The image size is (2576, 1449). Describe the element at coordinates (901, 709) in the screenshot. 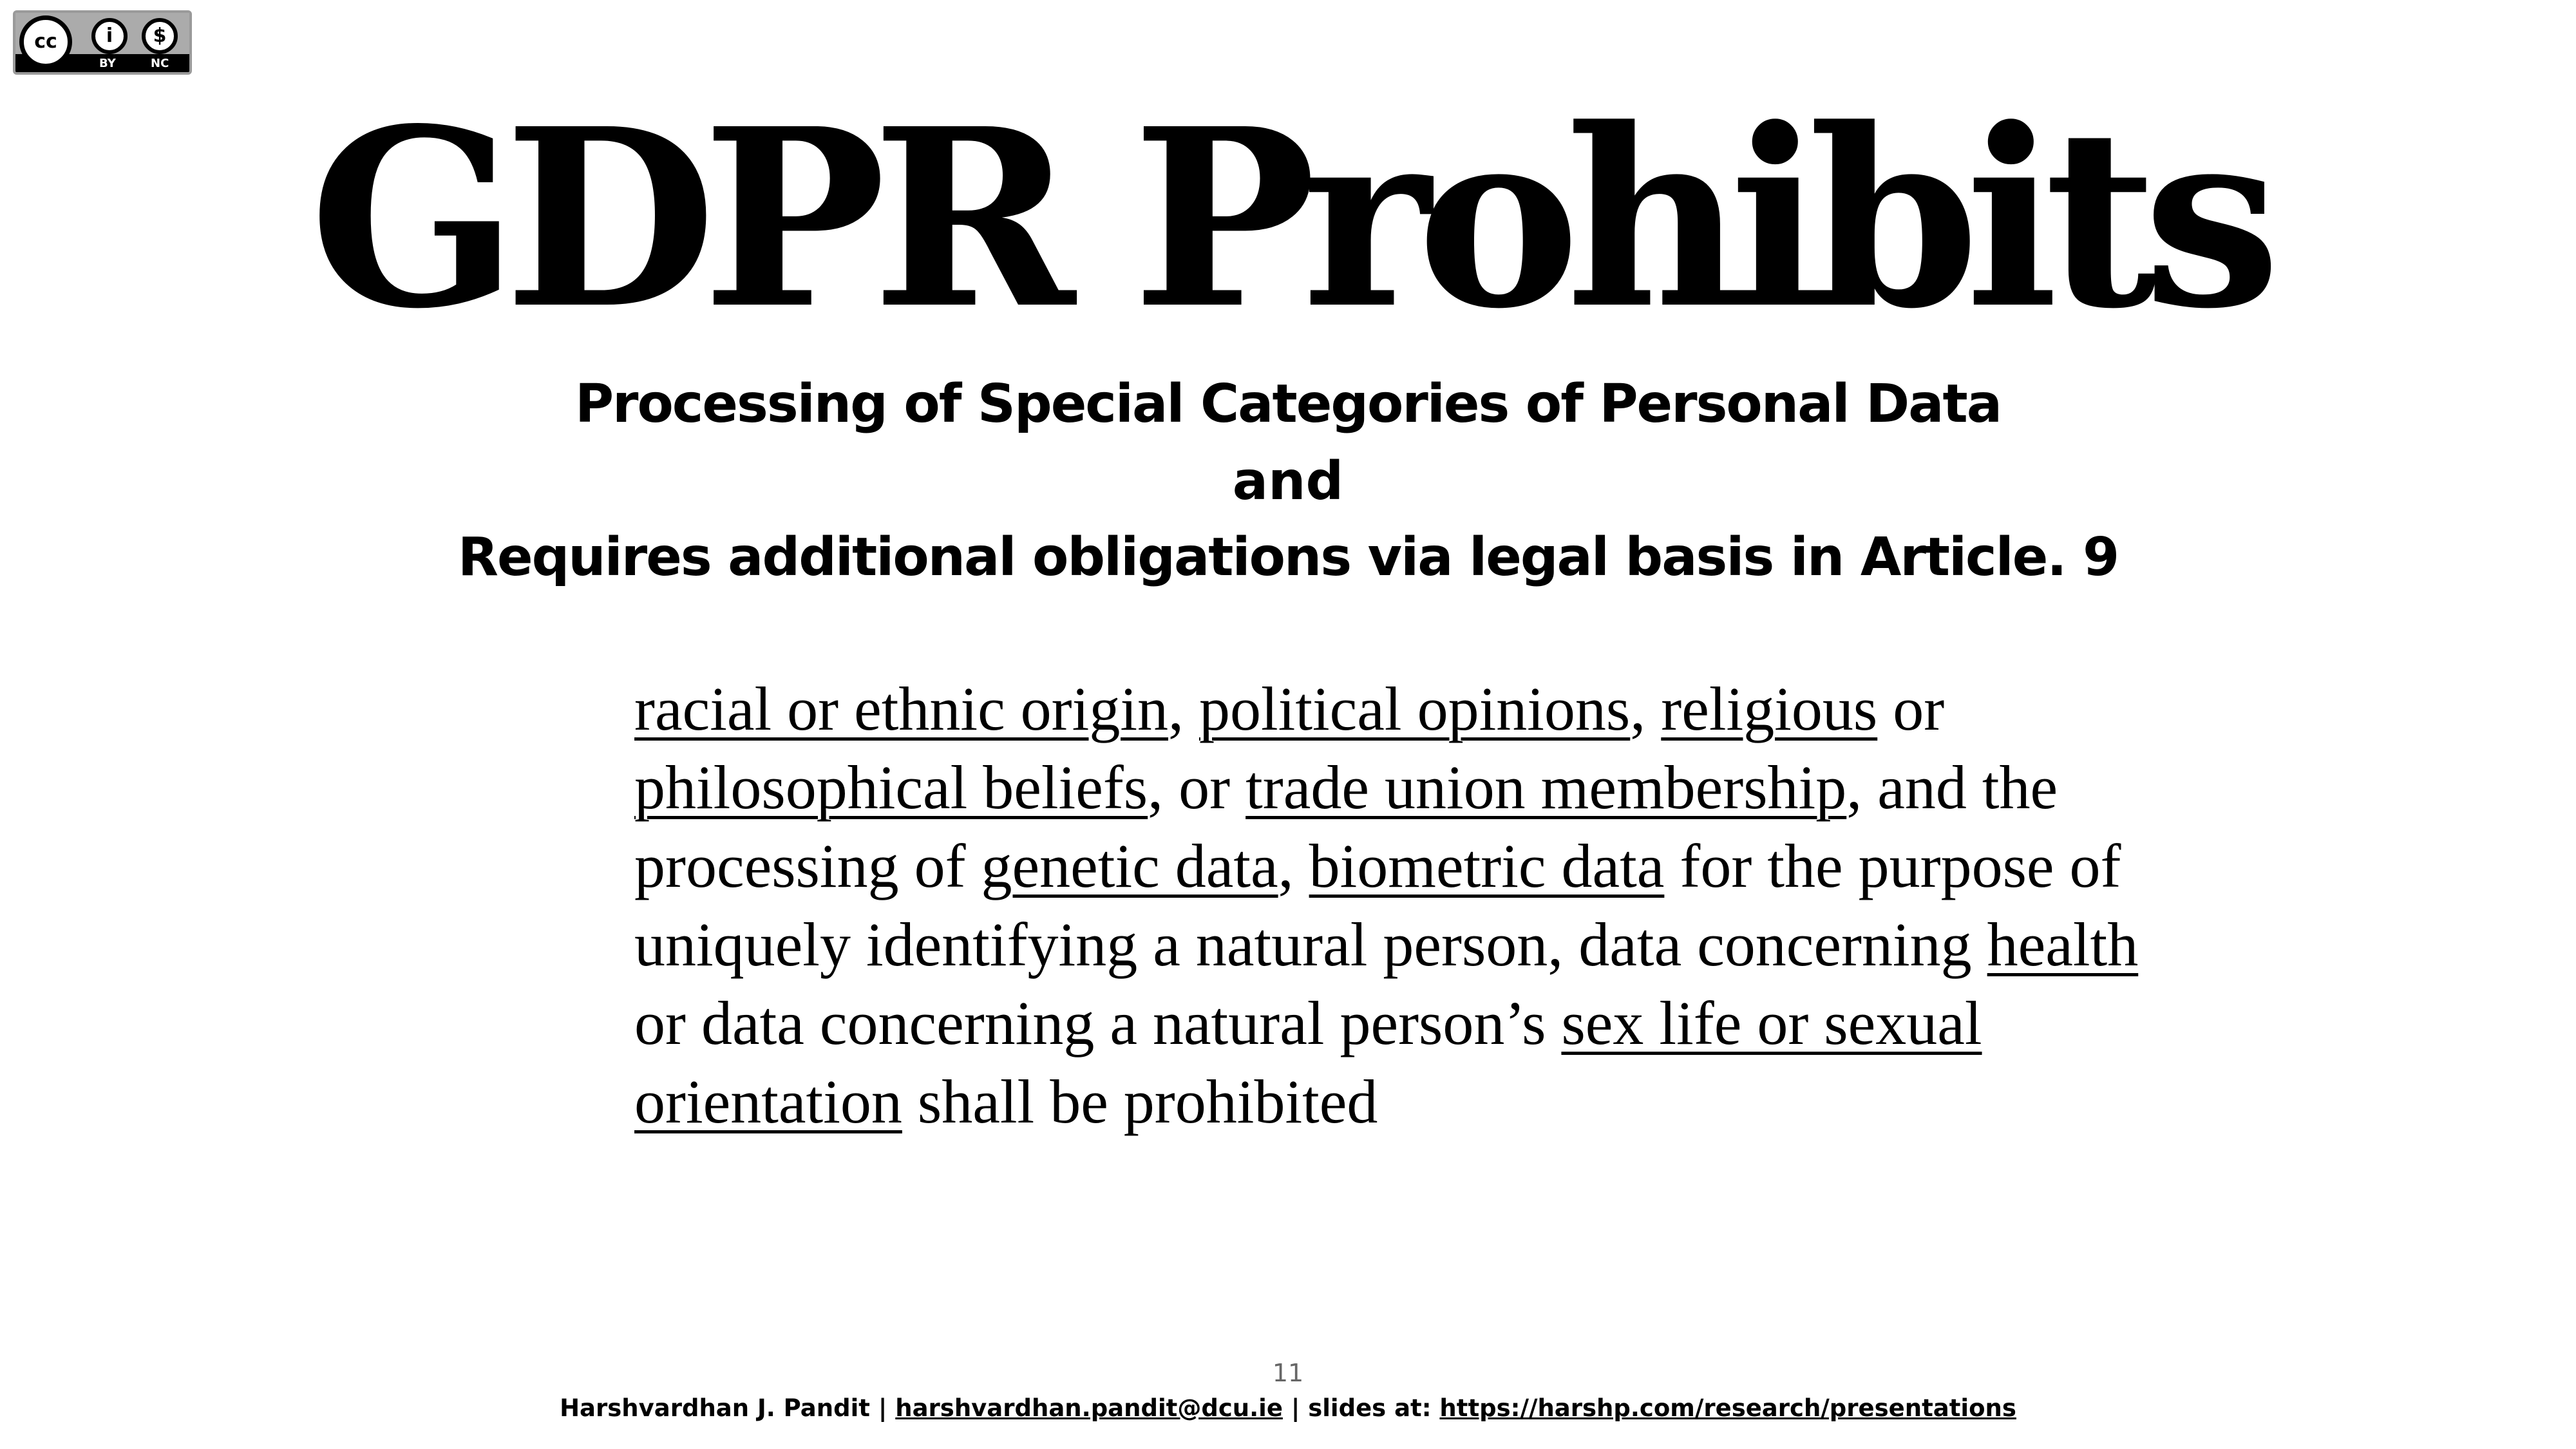

I see `category-racial-origin: racial or ethnic origin` at that location.